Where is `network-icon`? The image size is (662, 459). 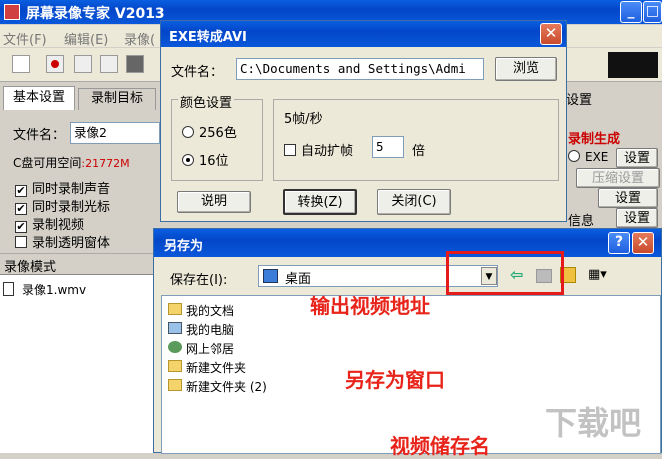
network-icon is located at coordinates (175, 347).